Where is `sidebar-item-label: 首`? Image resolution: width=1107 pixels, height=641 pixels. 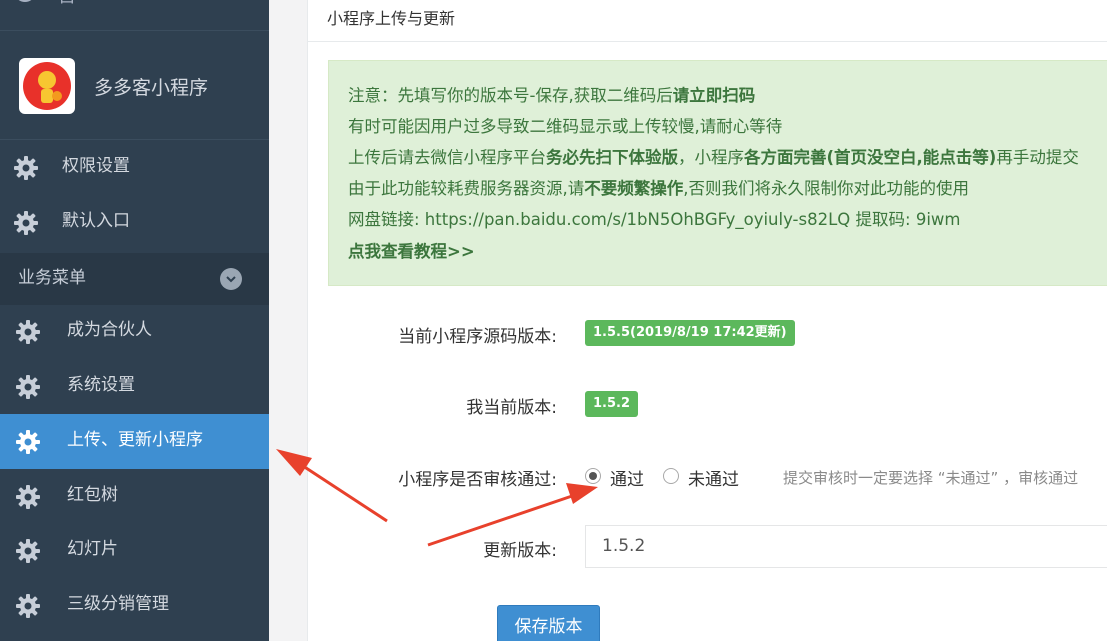 sidebar-item-label: 首 is located at coordinates (67, 4).